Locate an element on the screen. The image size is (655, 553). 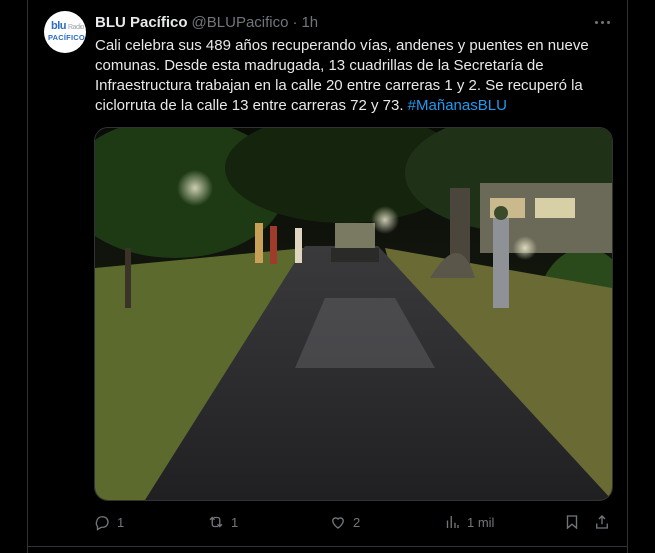
retweet-icon is located at coordinates (216, 522).